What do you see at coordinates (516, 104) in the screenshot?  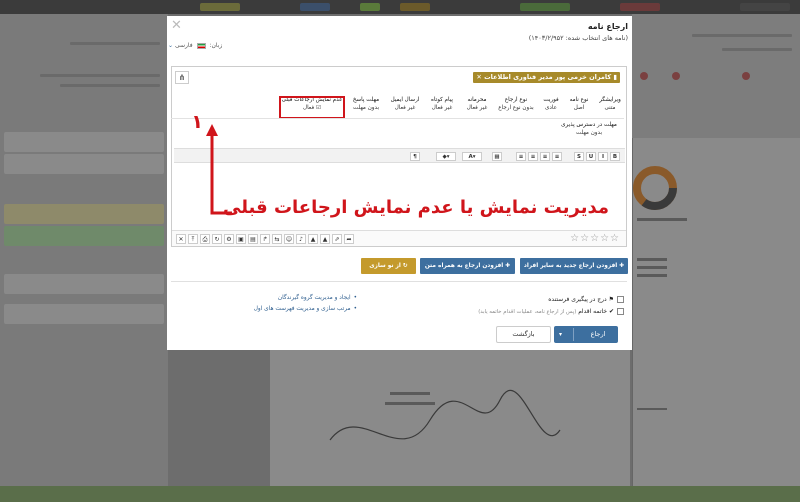 I see `option-referral-type: نوع ارجاع بدون نوع ارجاع` at bounding box center [516, 104].